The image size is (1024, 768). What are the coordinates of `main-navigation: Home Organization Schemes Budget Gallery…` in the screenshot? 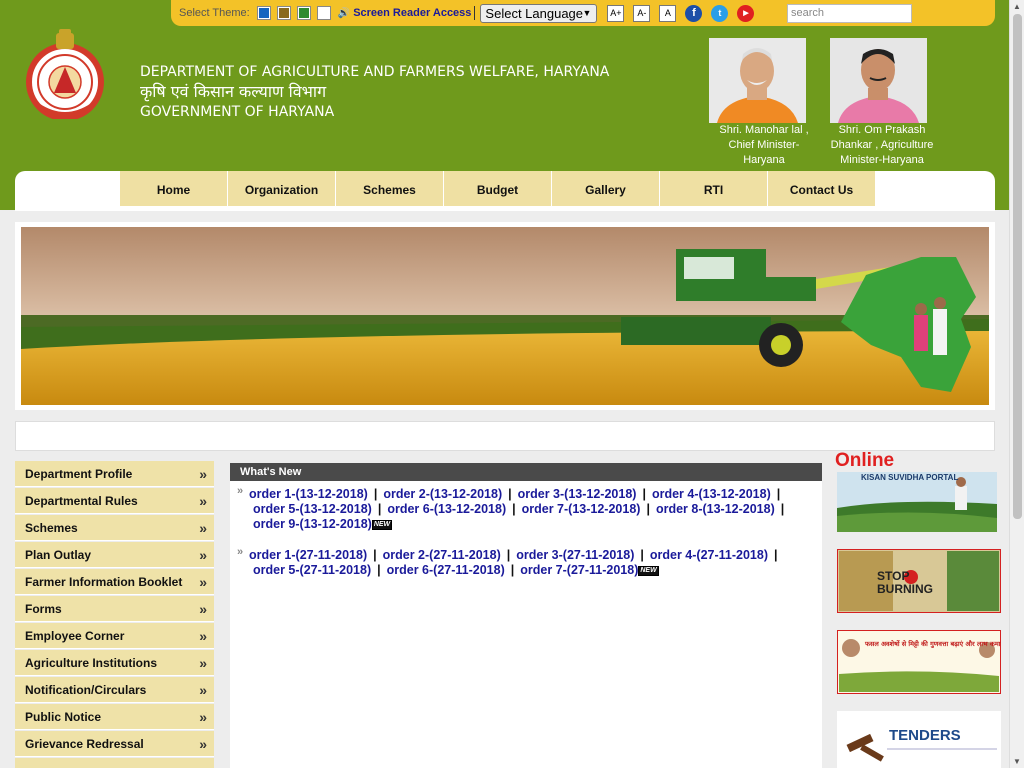 It's located at (505, 191).